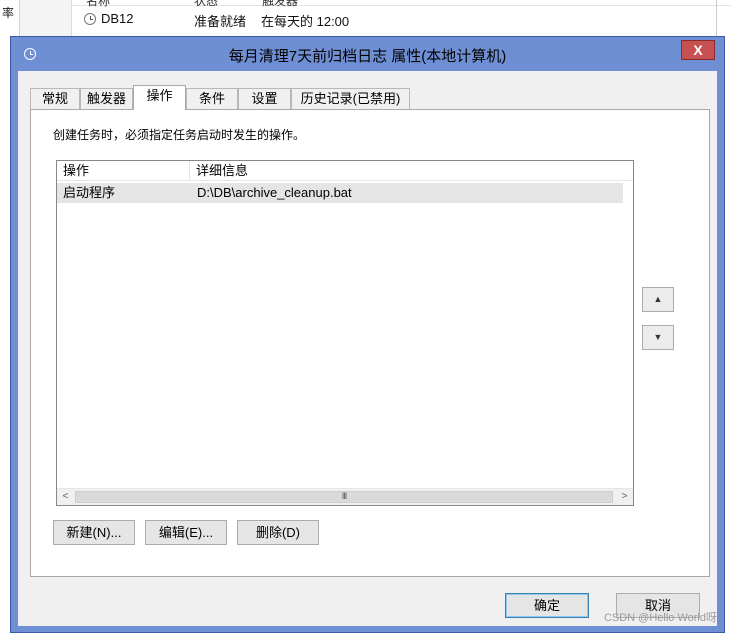 This screenshot has width=731, height=633. I want to click on tab-general: 常规, so click(55, 98).